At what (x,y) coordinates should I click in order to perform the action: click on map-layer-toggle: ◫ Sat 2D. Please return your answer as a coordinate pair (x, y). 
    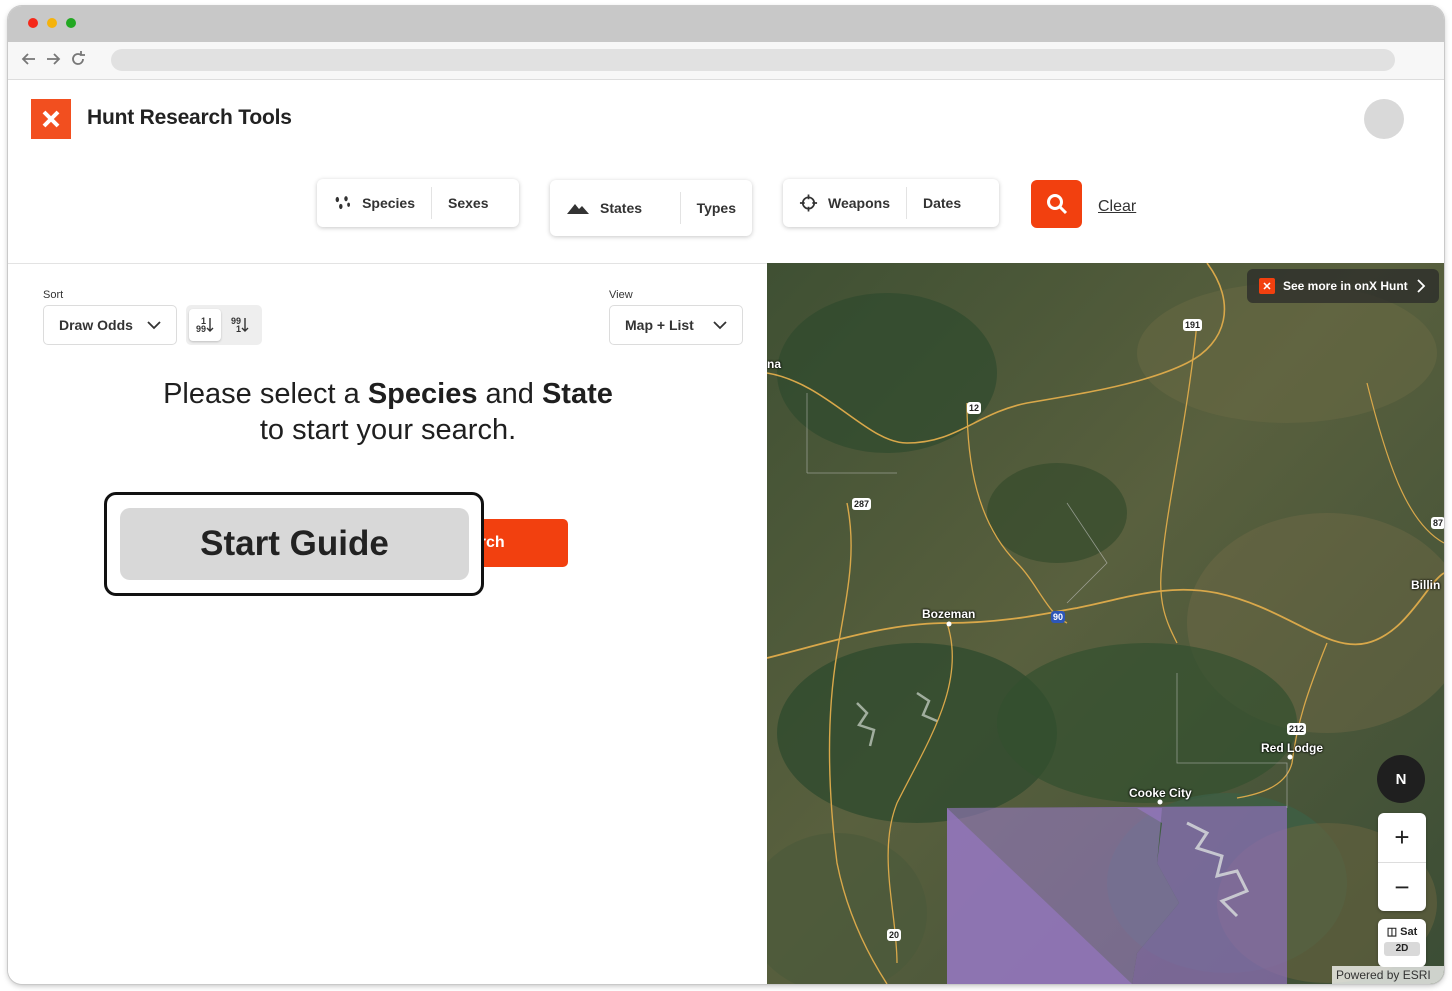
    Looking at the image, I should click on (1402, 943).